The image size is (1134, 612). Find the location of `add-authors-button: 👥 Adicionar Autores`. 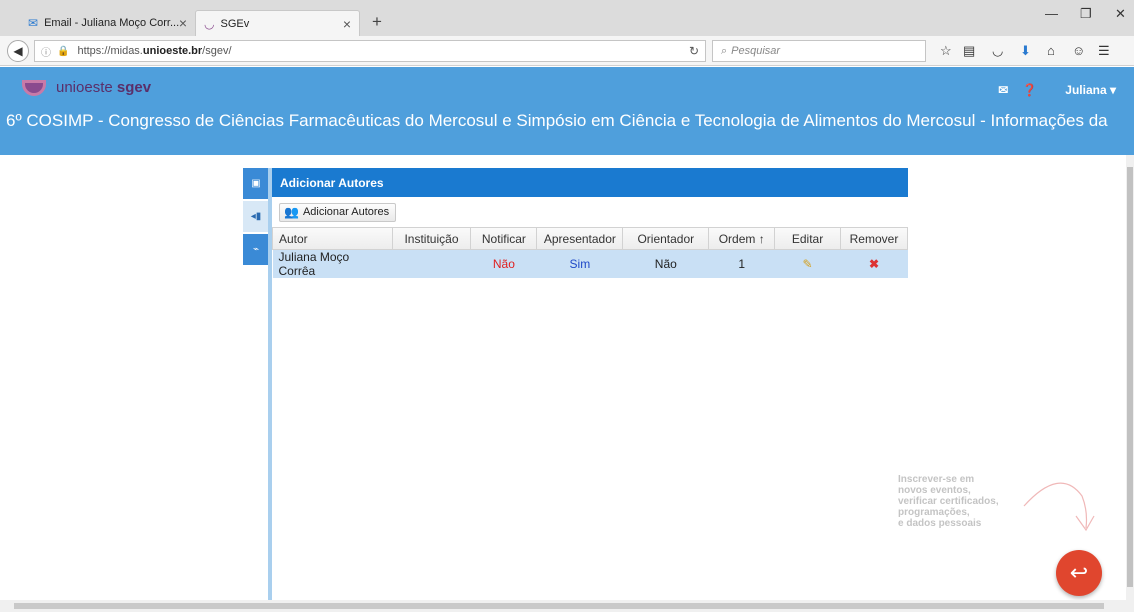

add-authors-button: 👥 Adicionar Autores is located at coordinates (338, 212).